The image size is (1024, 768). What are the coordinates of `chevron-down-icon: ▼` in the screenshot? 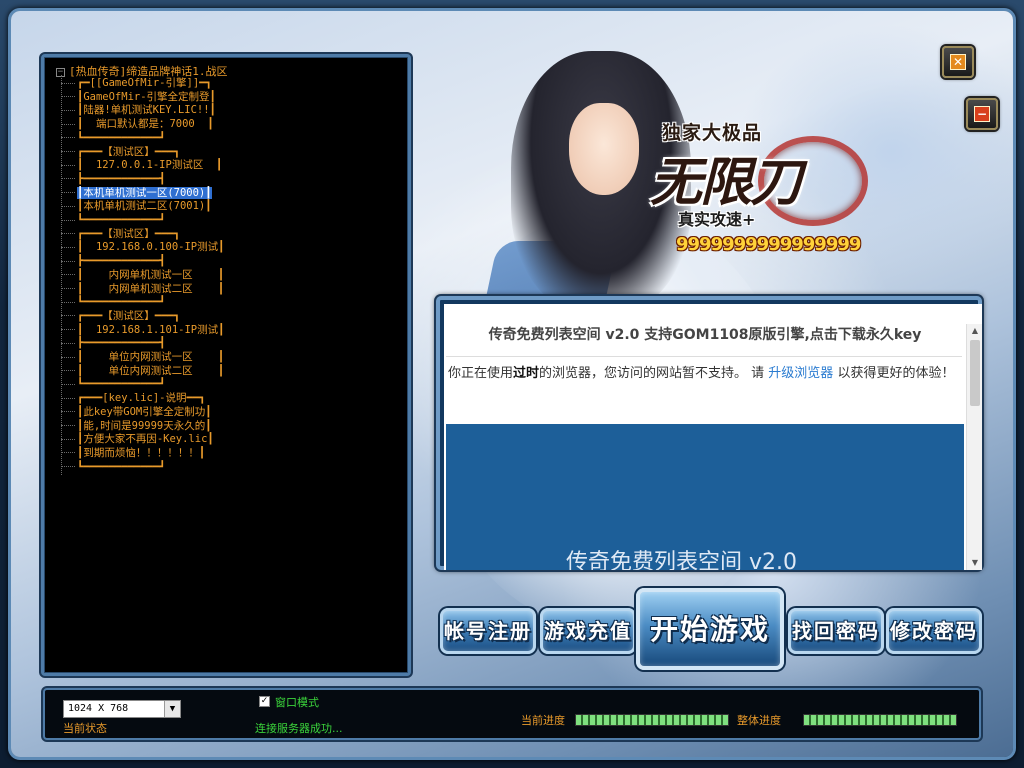 It's located at (172, 709).